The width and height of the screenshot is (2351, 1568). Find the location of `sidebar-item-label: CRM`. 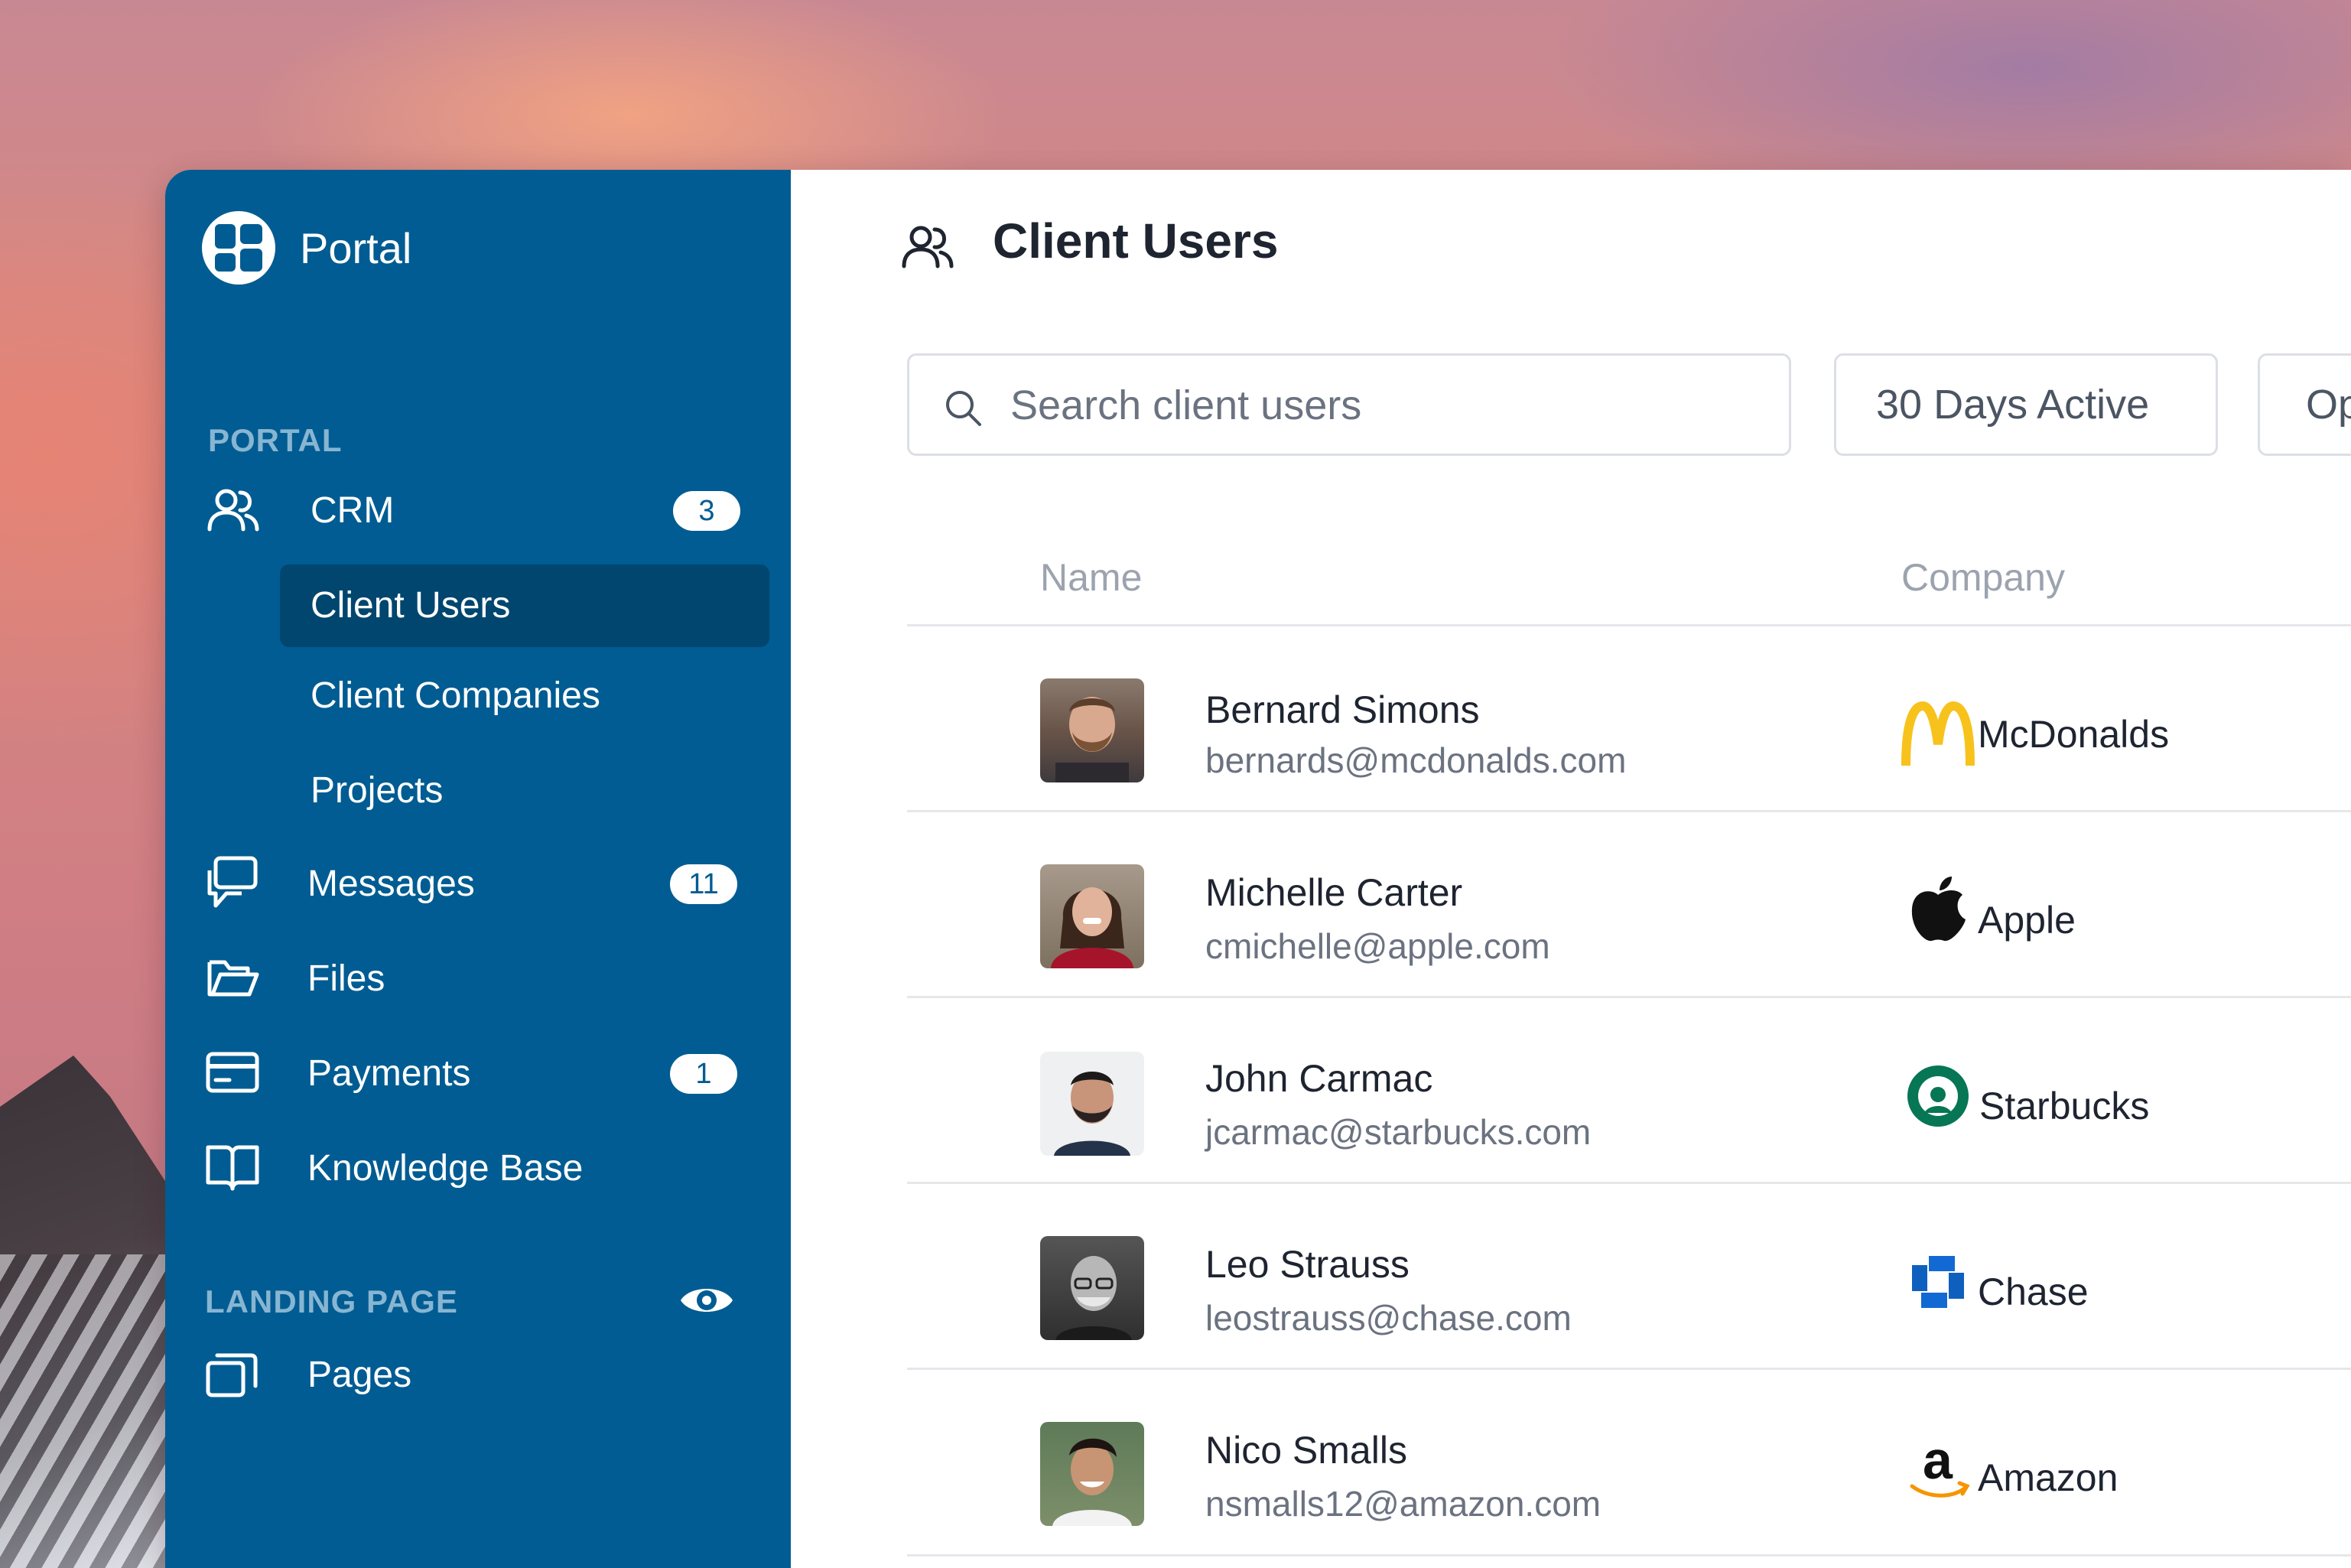

sidebar-item-label: CRM is located at coordinates (353, 510).